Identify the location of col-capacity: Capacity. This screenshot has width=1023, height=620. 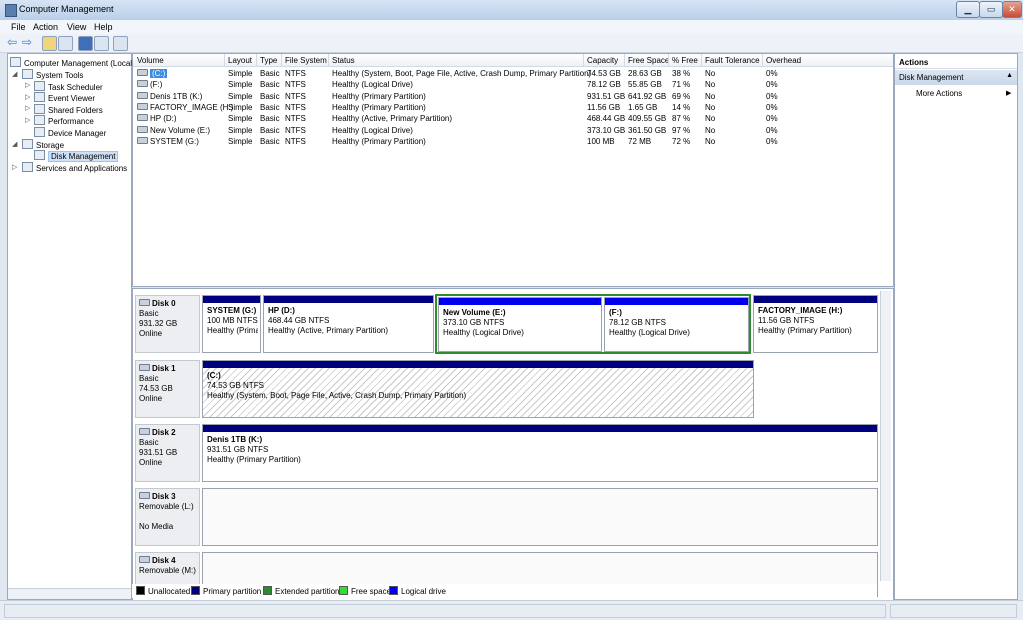
(602, 60).